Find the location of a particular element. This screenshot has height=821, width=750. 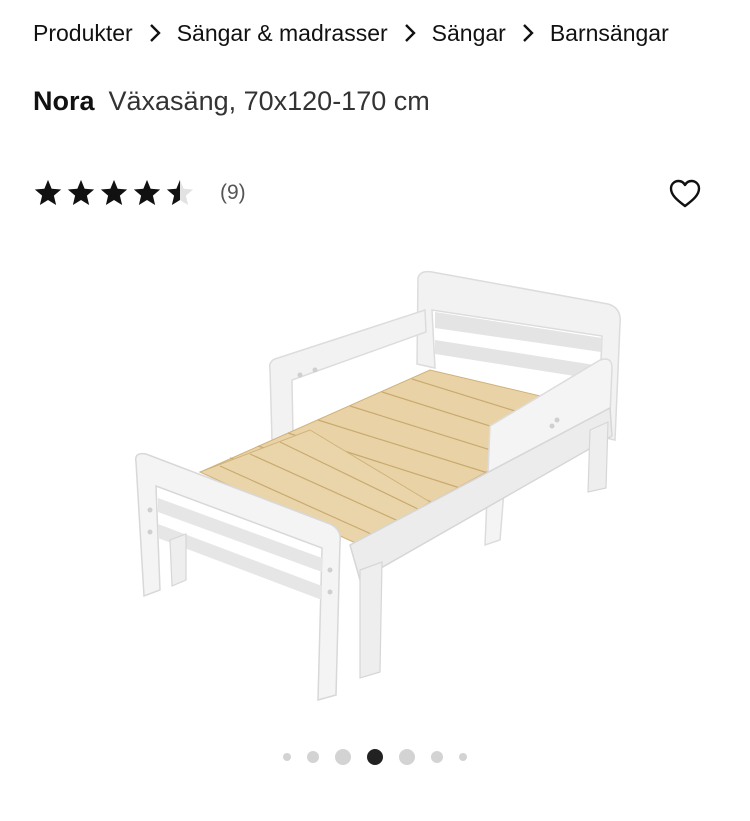

pagination-dot-active is located at coordinates (375, 757).